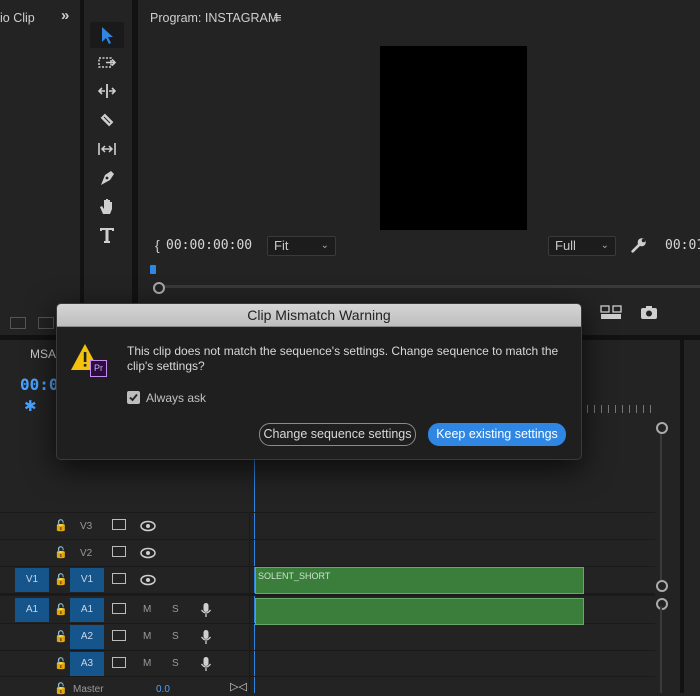 Image resolution: width=700 pixels, height=696 pixels. I want to click on source-patch-a1: A1, so click(32, 610).